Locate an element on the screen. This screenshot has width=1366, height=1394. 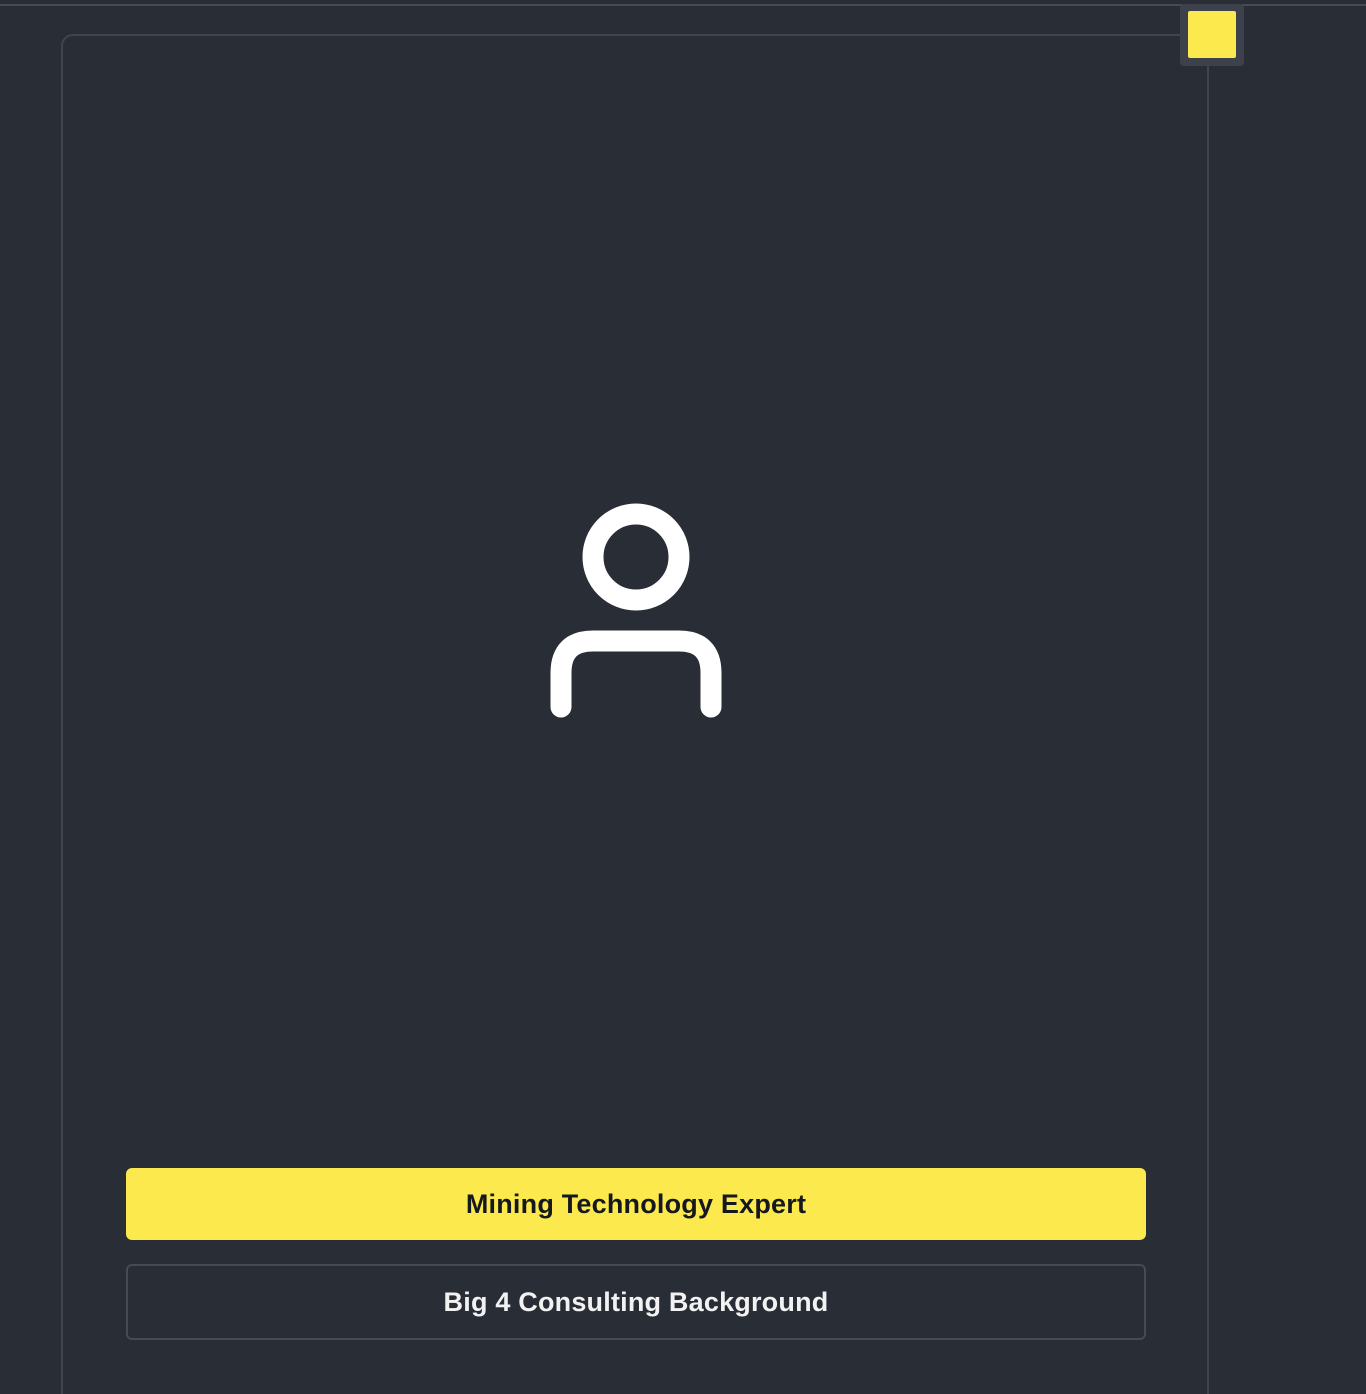
primary-expertise-tag: Mining Technology Expert is located at coordinates (636, 1204).